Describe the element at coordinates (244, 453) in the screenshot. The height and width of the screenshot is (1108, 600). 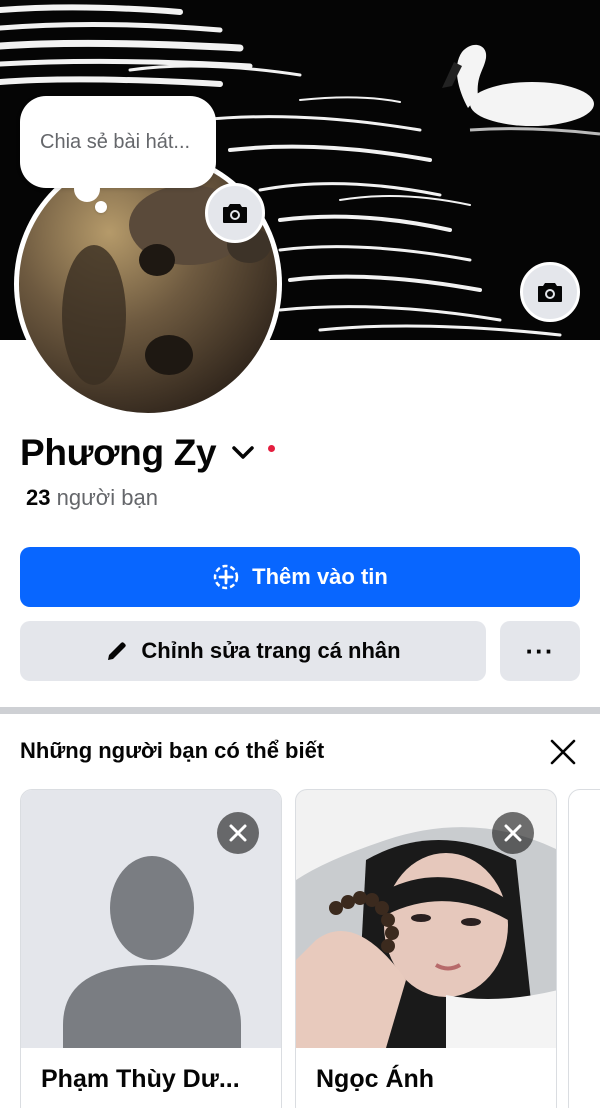
I see `chevron-down-icon` at that location.